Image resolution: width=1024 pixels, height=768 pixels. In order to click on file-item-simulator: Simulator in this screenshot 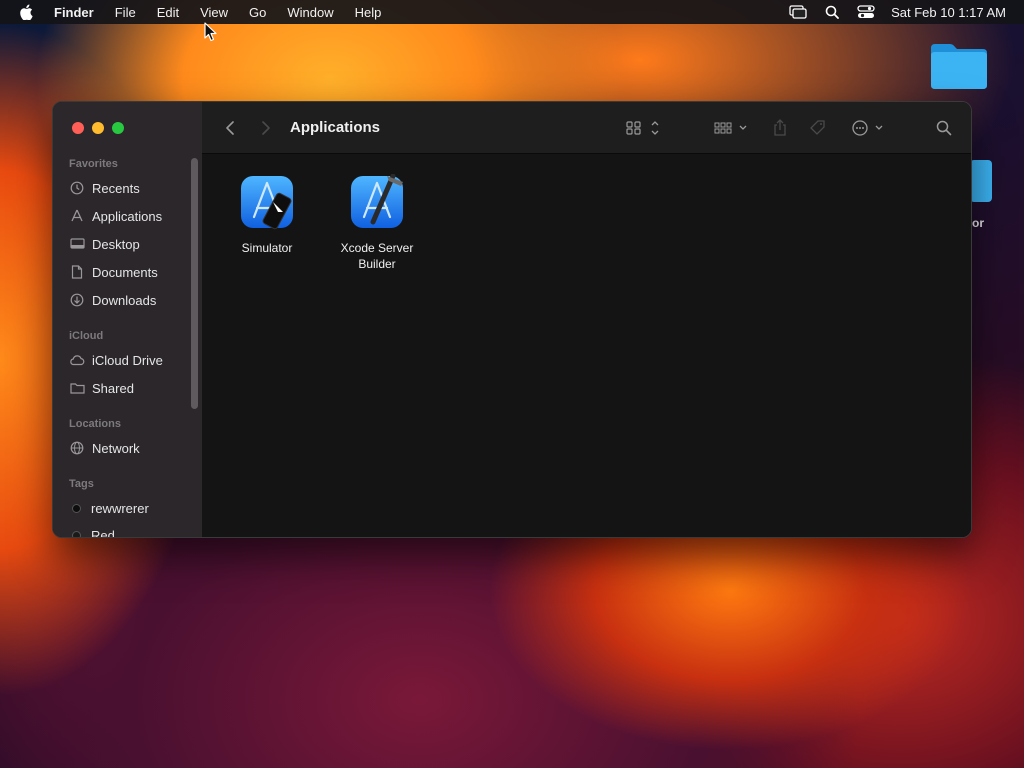, I will do `click(267, 215)`.